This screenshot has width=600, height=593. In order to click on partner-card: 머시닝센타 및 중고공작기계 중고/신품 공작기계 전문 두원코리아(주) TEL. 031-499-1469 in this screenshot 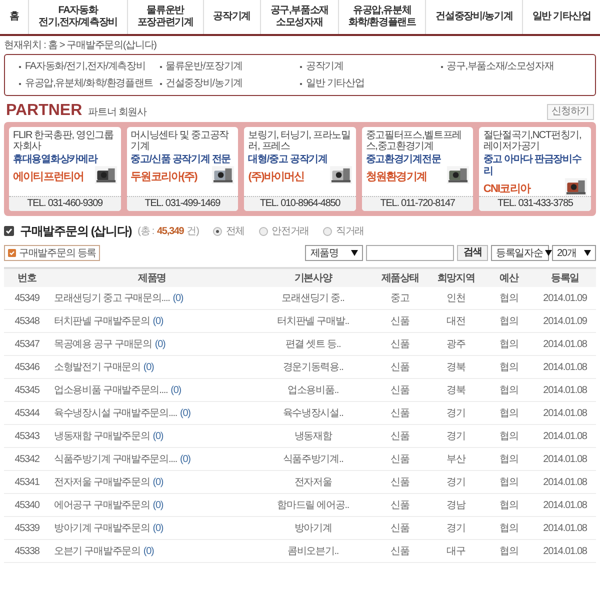, I will do `click(182, 169)`.